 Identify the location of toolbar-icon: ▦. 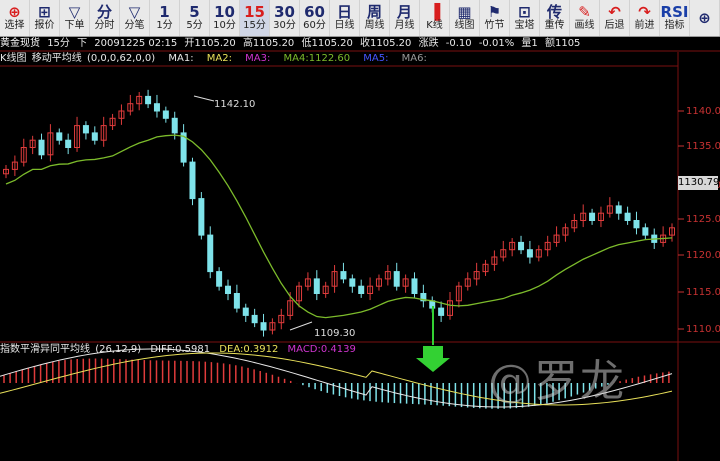
(464, 12).